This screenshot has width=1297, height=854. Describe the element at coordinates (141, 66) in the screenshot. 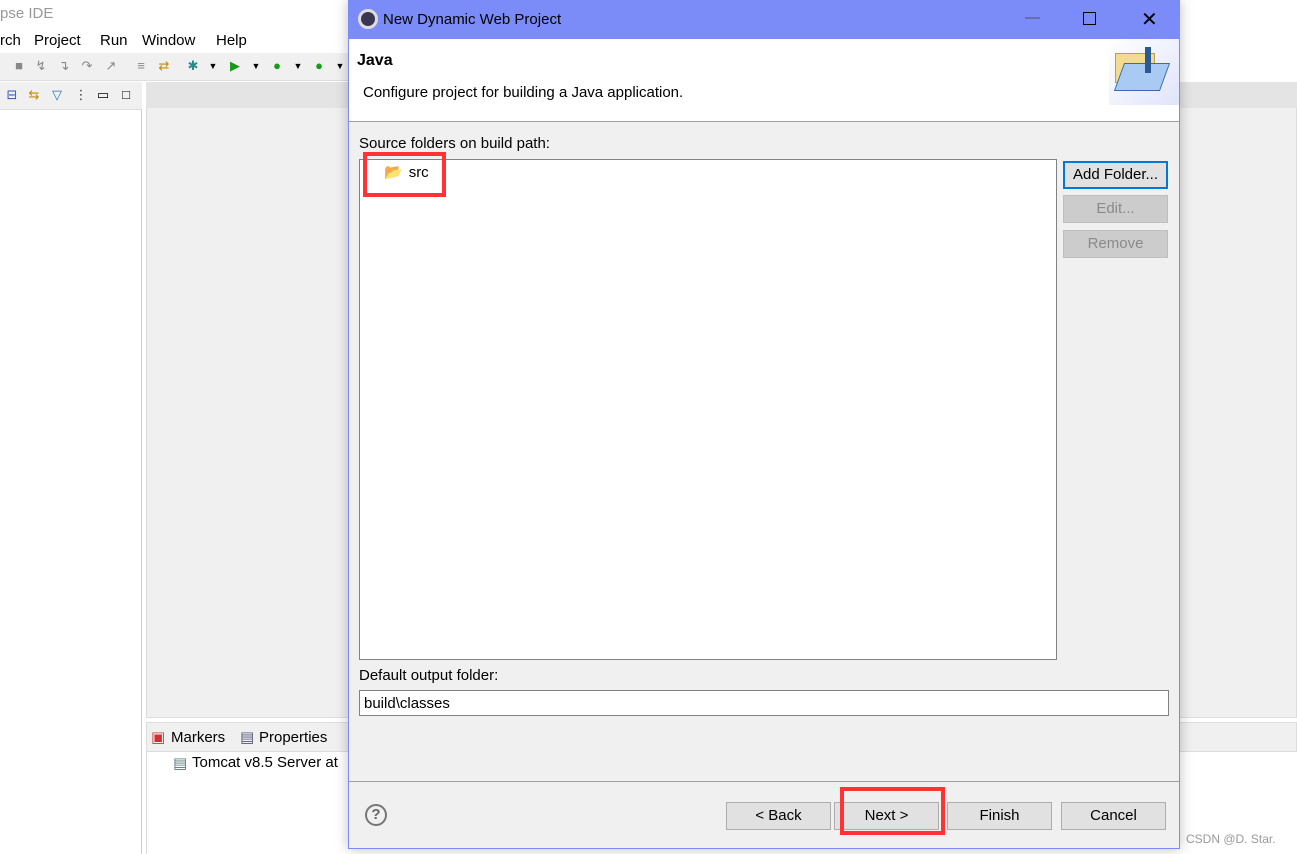

I see `drop-frame-icon: ≡` at that location.